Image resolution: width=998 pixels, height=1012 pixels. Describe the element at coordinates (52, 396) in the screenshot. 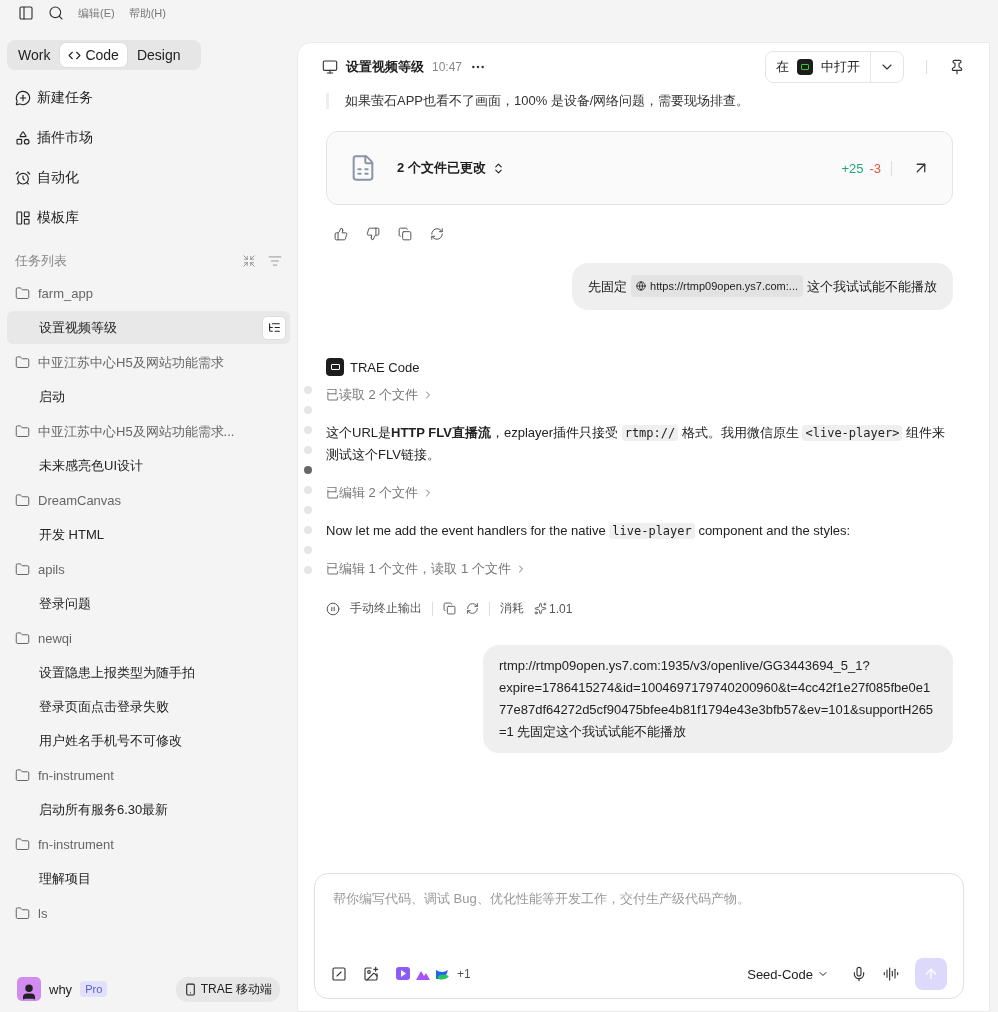

I see `task-label: 启动` at that location.